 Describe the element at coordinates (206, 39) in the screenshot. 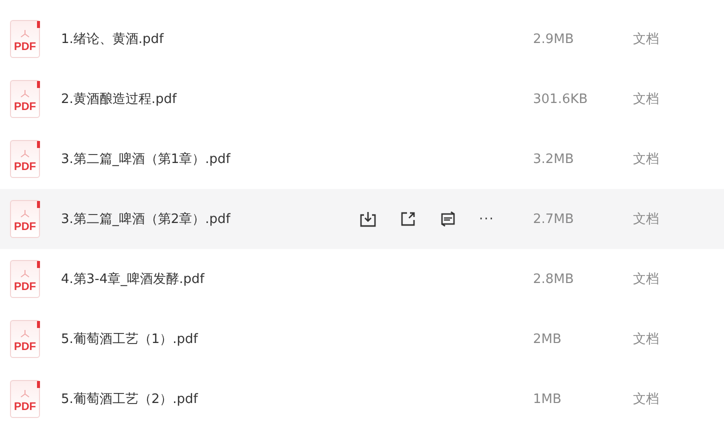

I see `file-name: 1.绪论、黄酒.pdf` at that location.